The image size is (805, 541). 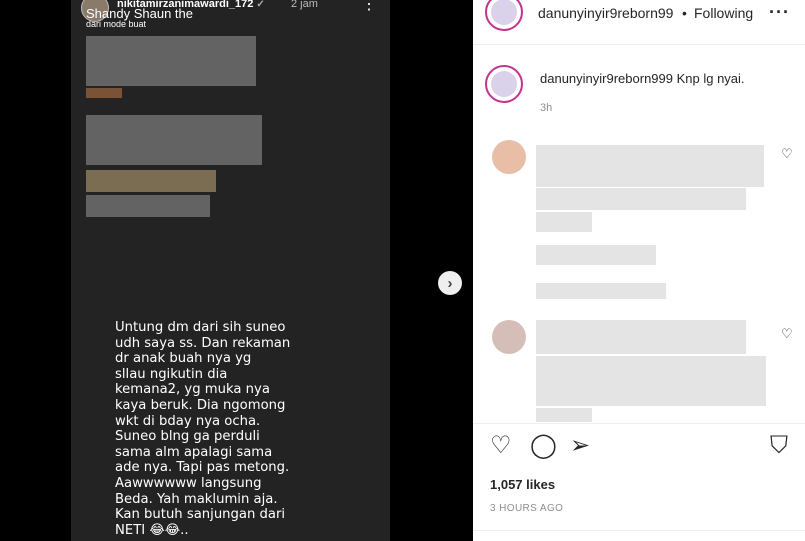 I want to click on header-username: danunyinyir9reborn99, so click(x=605, y=13).